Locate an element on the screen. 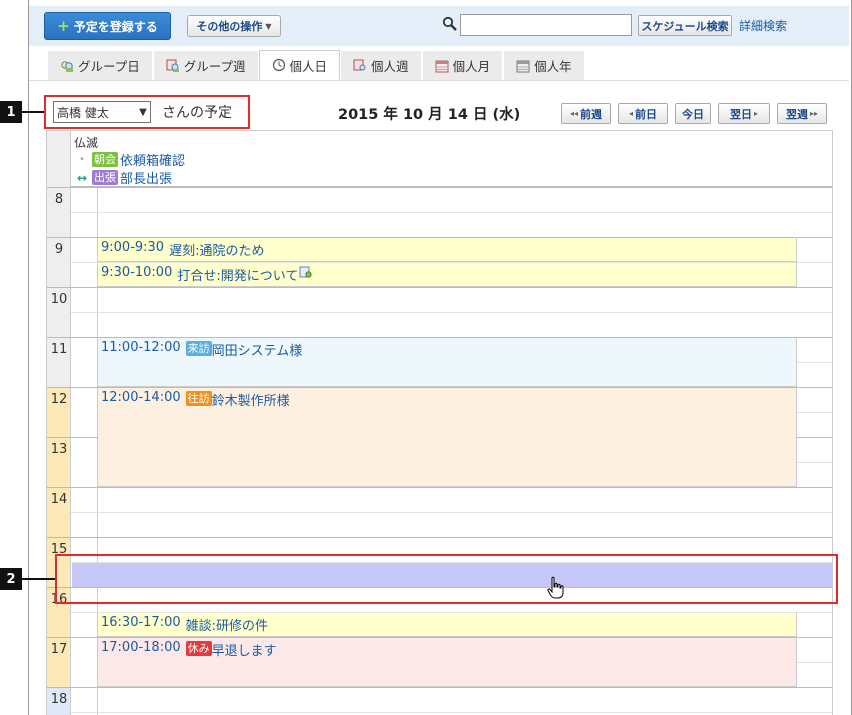 Image resolution: width=852 pixels, height=715 pixels. callout-2-highlight is located at coordinates (446, 579).